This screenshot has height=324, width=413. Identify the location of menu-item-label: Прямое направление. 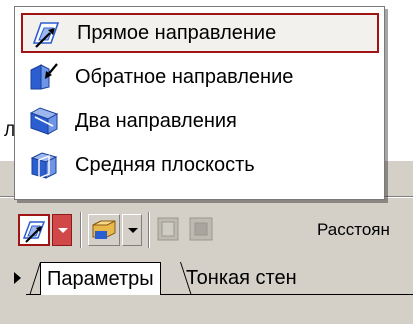
(177, 32).